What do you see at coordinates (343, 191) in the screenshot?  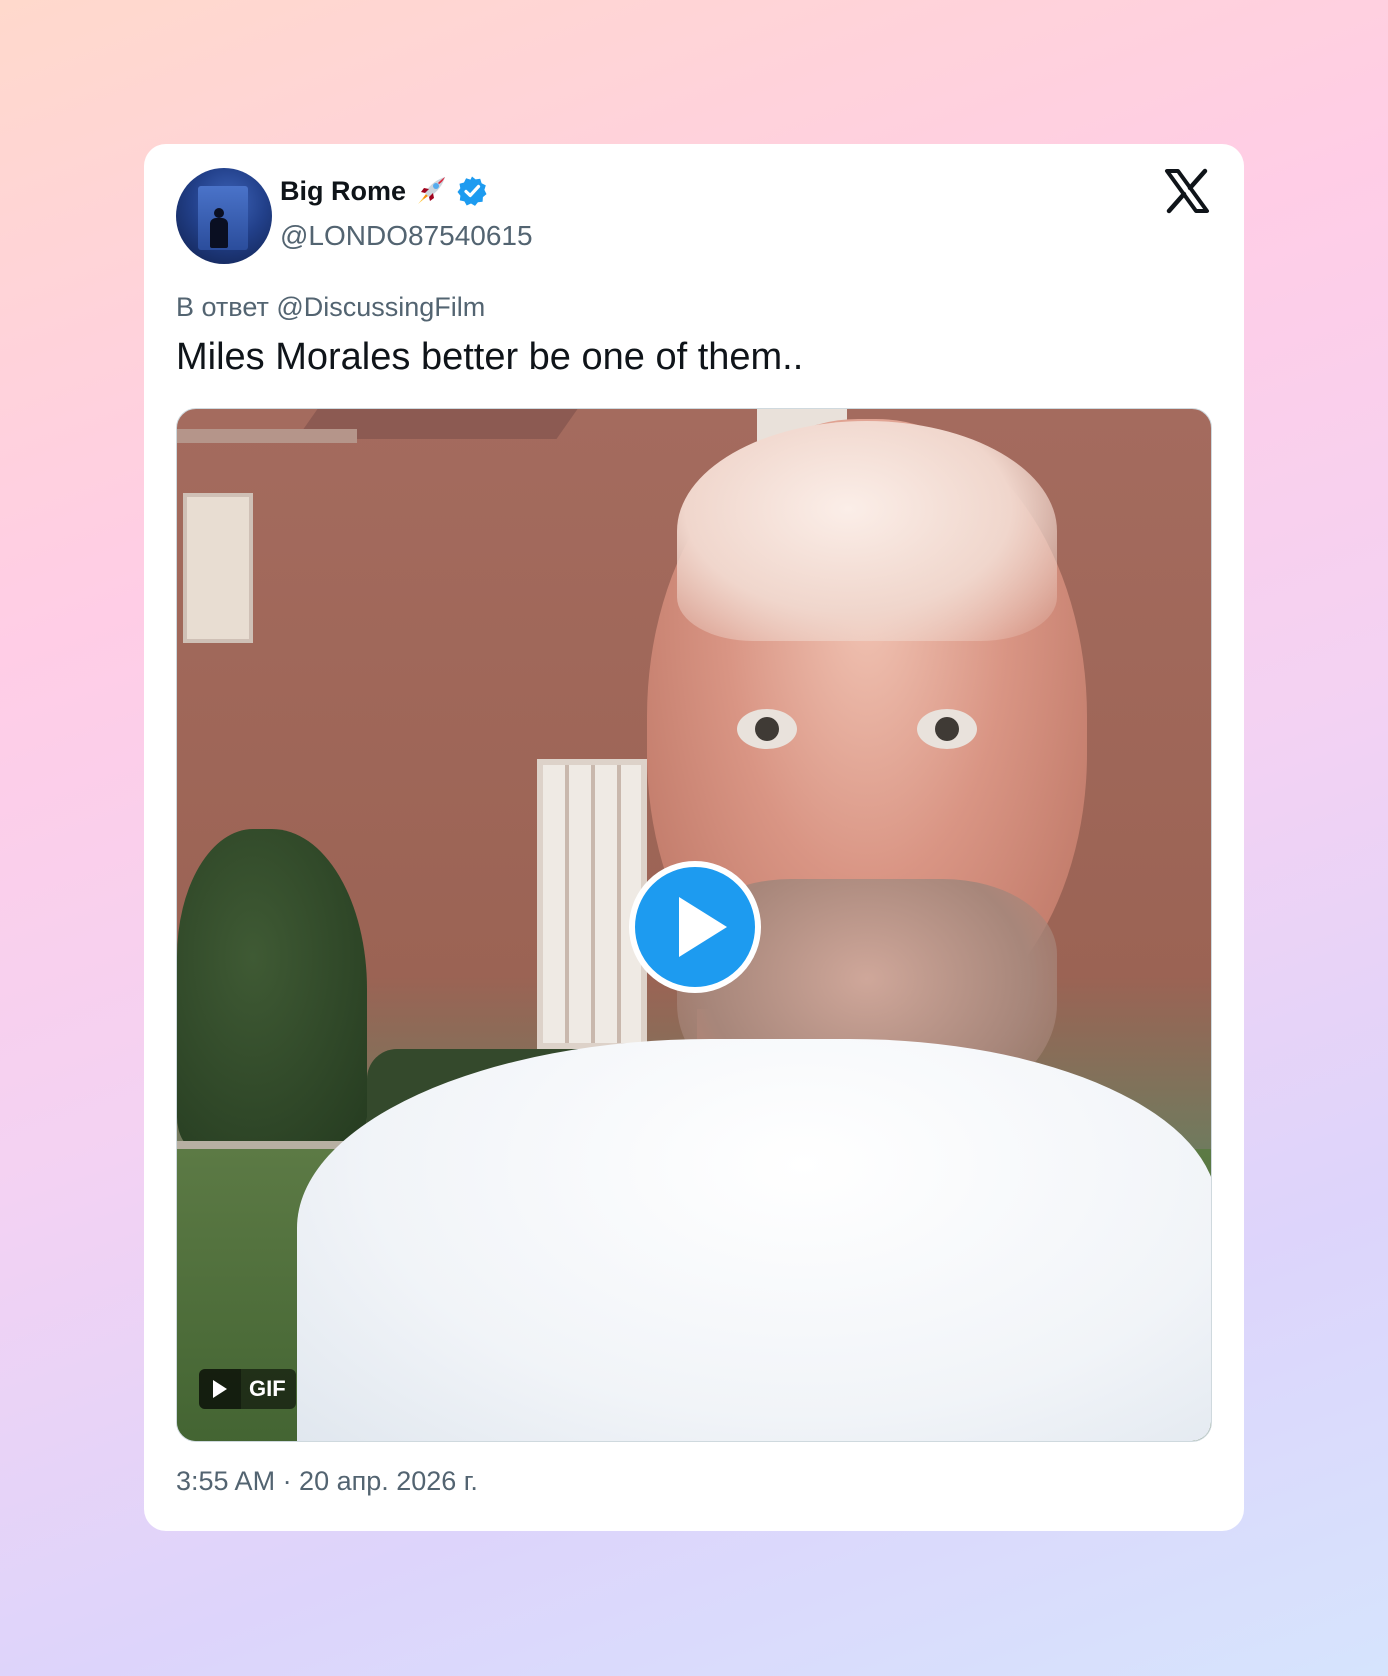 I see `author-name: Big Rome` at bounding box center [343, 191].